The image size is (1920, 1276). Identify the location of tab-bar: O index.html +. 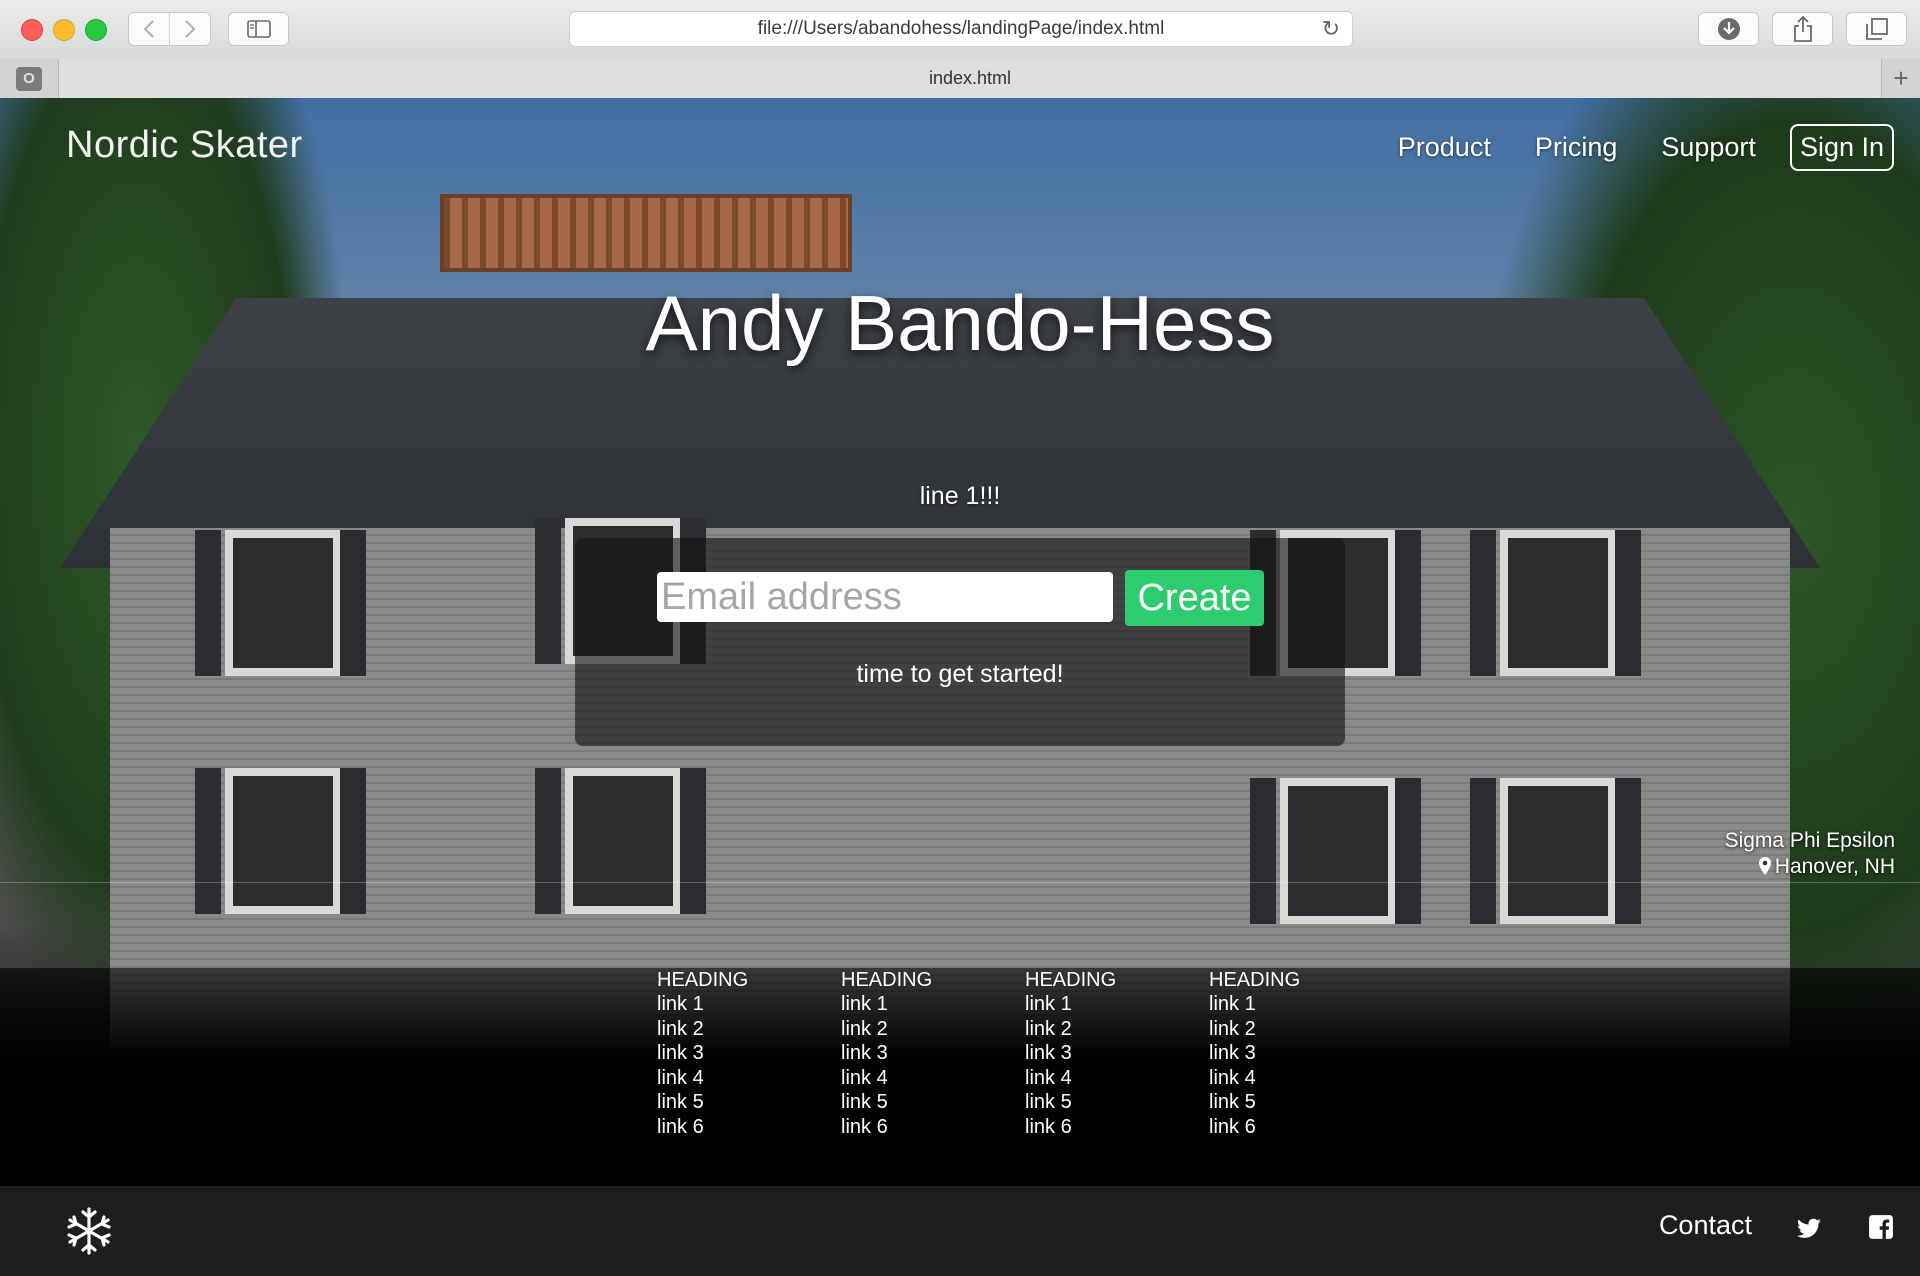
(960, 79).